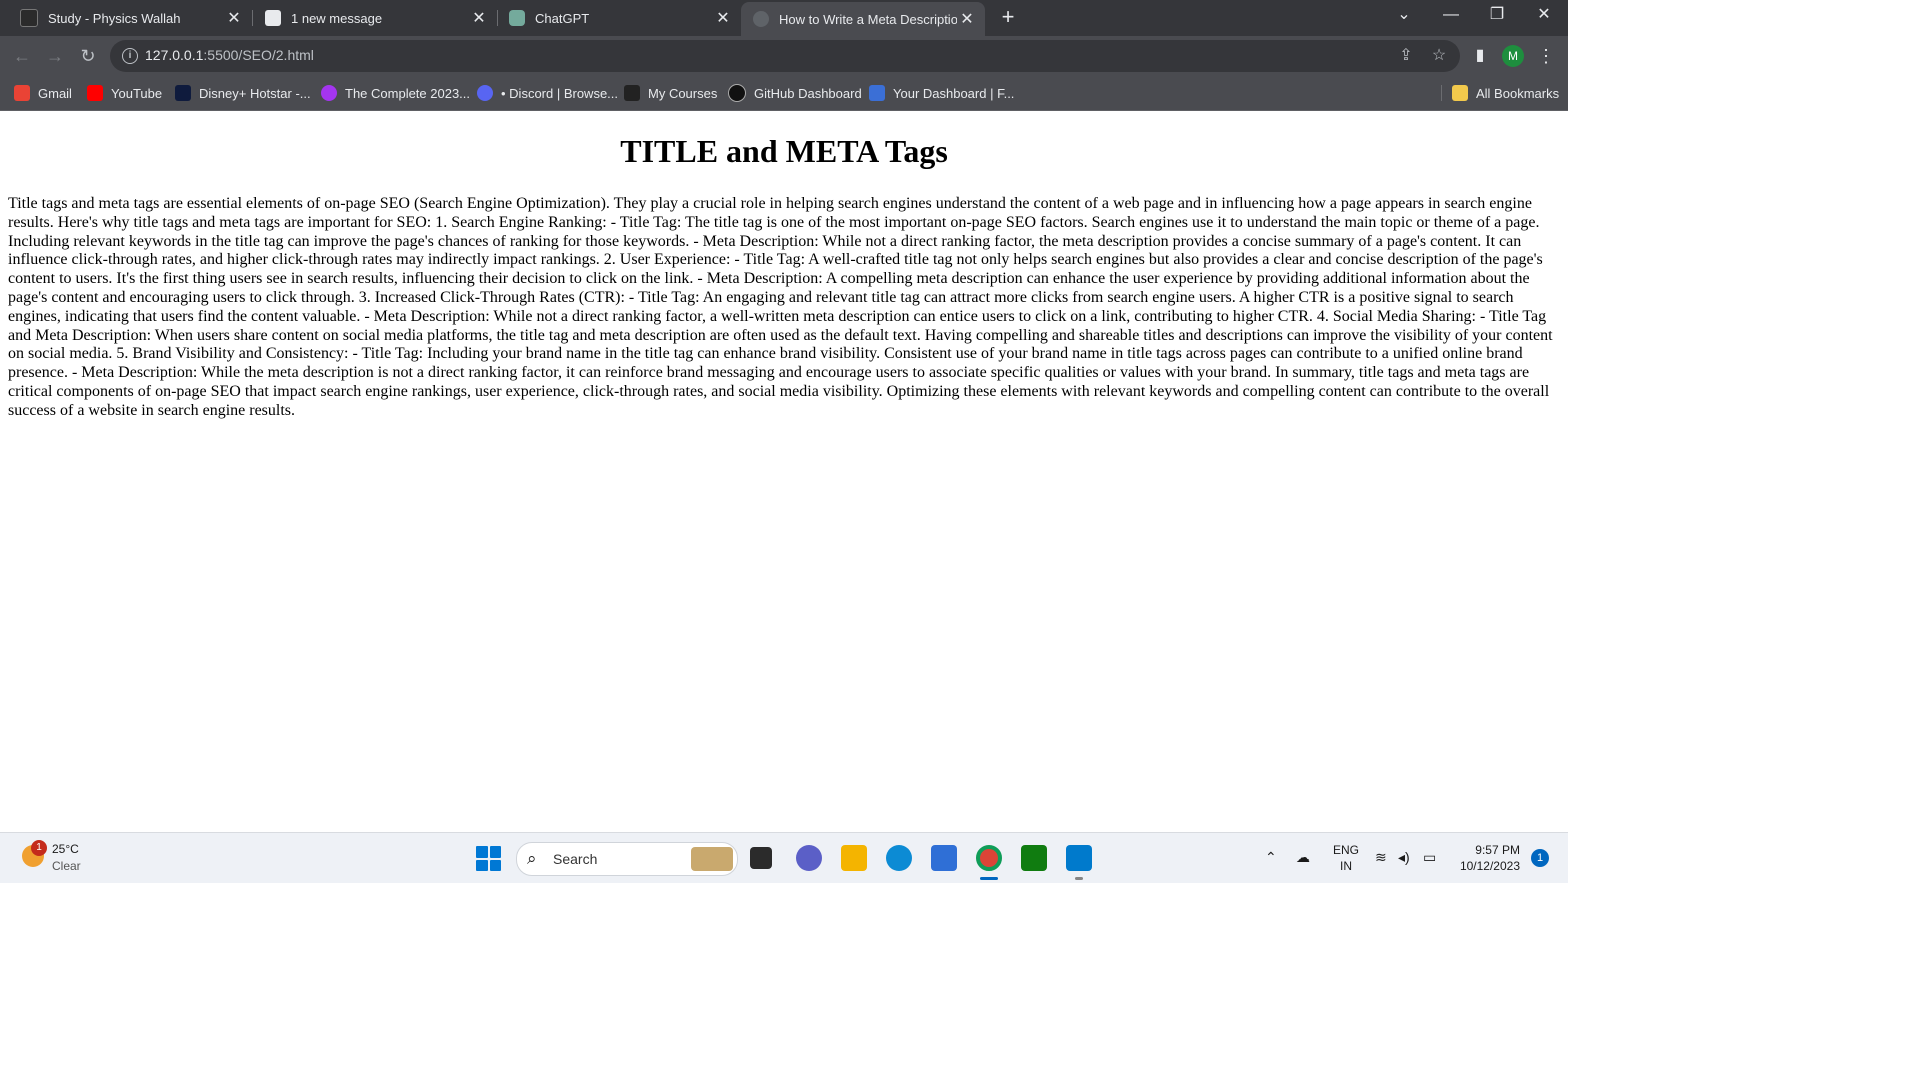 The height and width of the screenshot is (1080, 1920). Describe the element at coordinates (1079, 878) in the screenshot. I see `vscode-running-indicator` at that location.